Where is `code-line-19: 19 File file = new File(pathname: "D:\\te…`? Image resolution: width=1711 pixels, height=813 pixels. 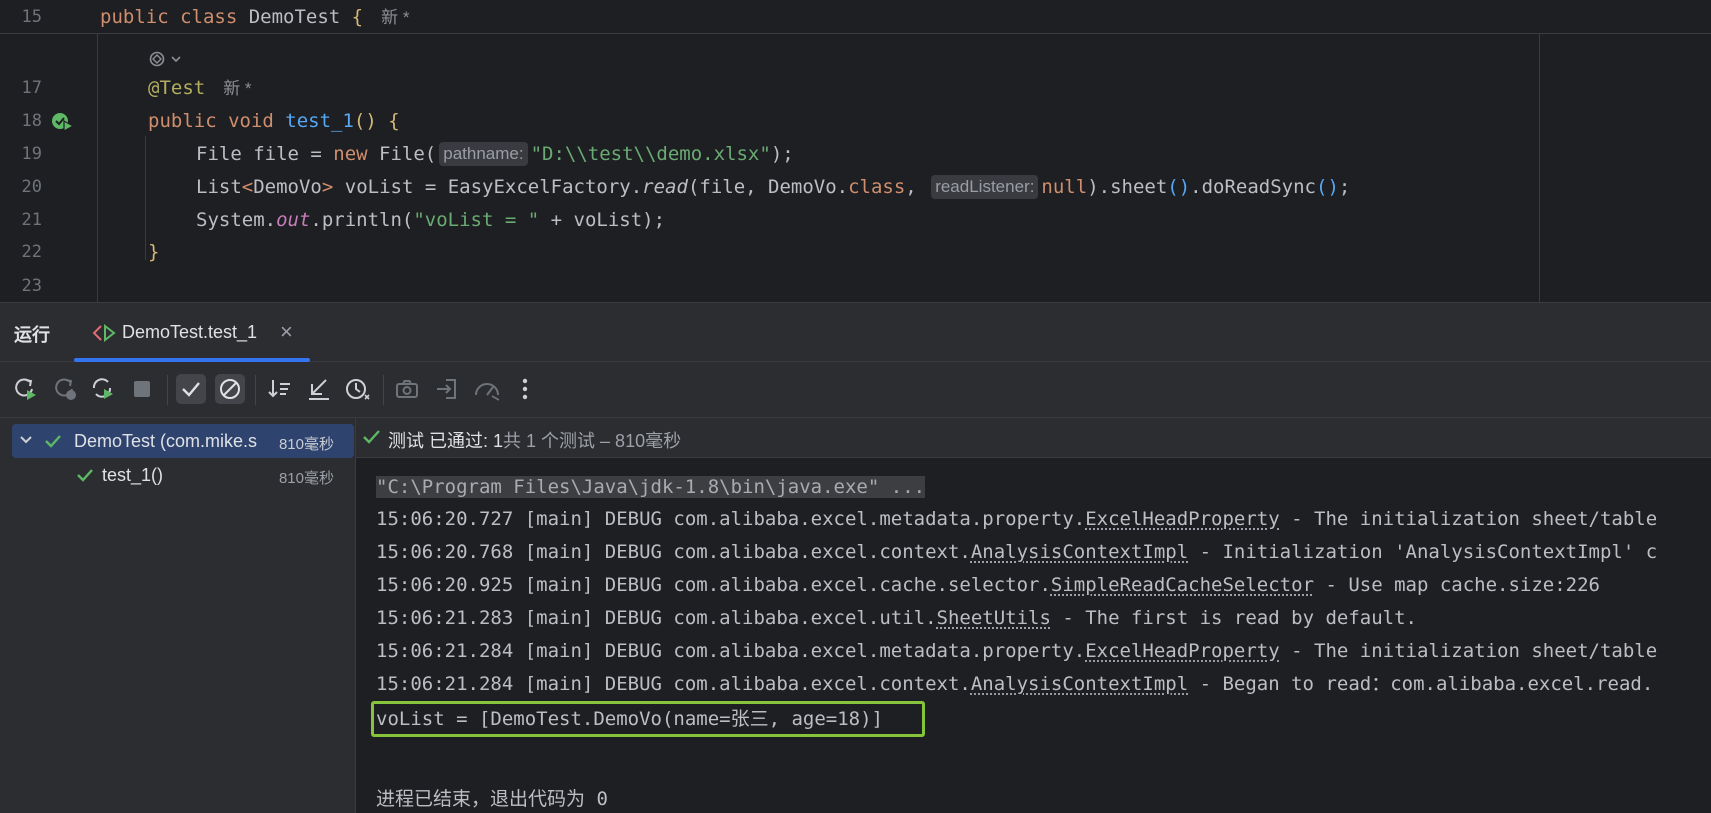
code-line-19: 19 File file = new File(pathname: "D:\\te… is located at coordinates (855, 154).